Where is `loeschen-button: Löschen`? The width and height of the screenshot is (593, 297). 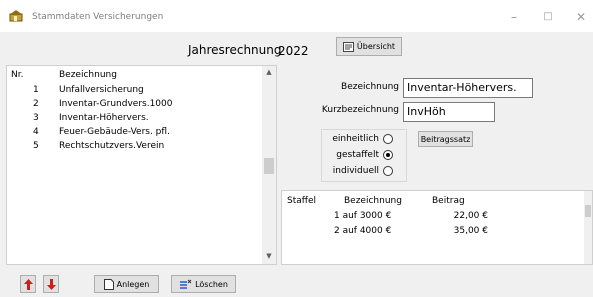 loeschen-button: Löschen is located at coordinates (203, 284).